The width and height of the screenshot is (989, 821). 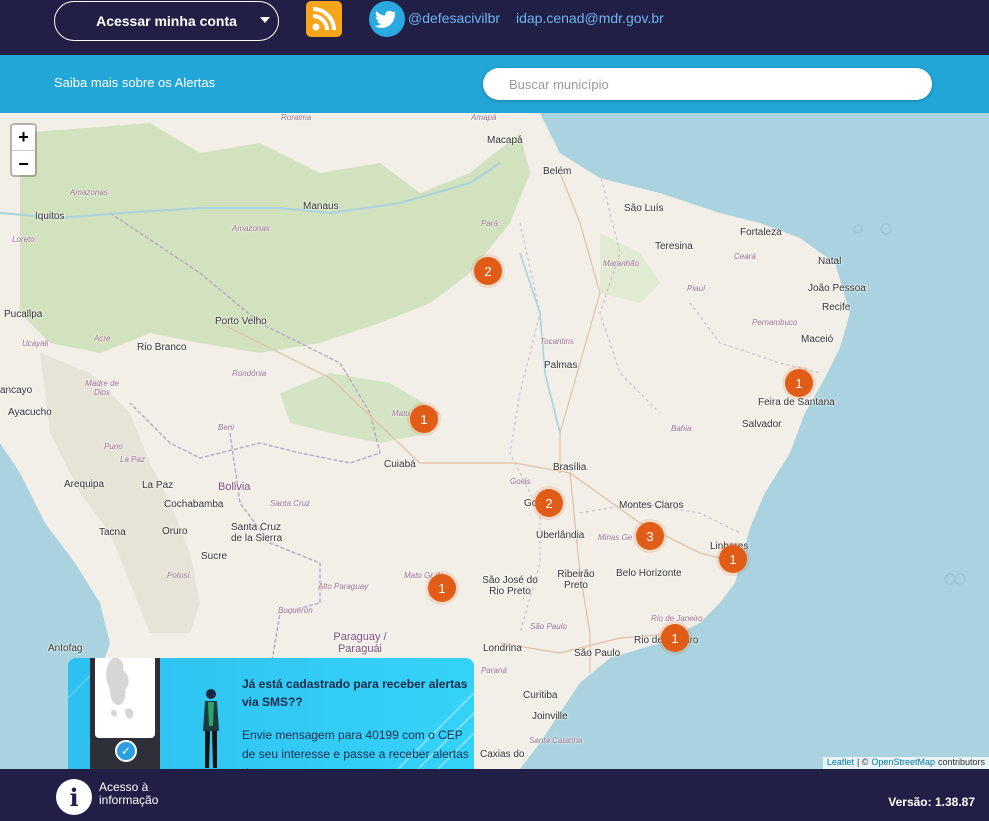 What do you see at coordinates (561, 365) in the screenshot?
I see `map-label-palmas: Palmas` at bounding box center [561, 365].